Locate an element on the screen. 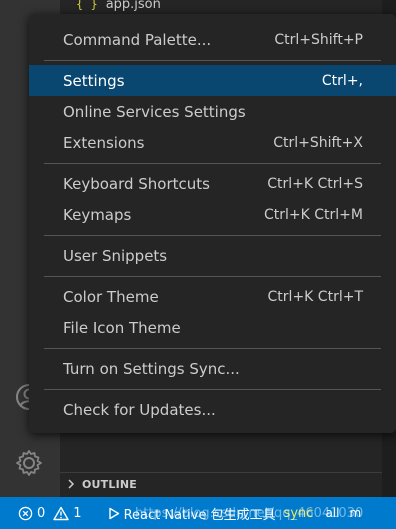  errors-indicator: 0 is located at coordinates (31, 513).